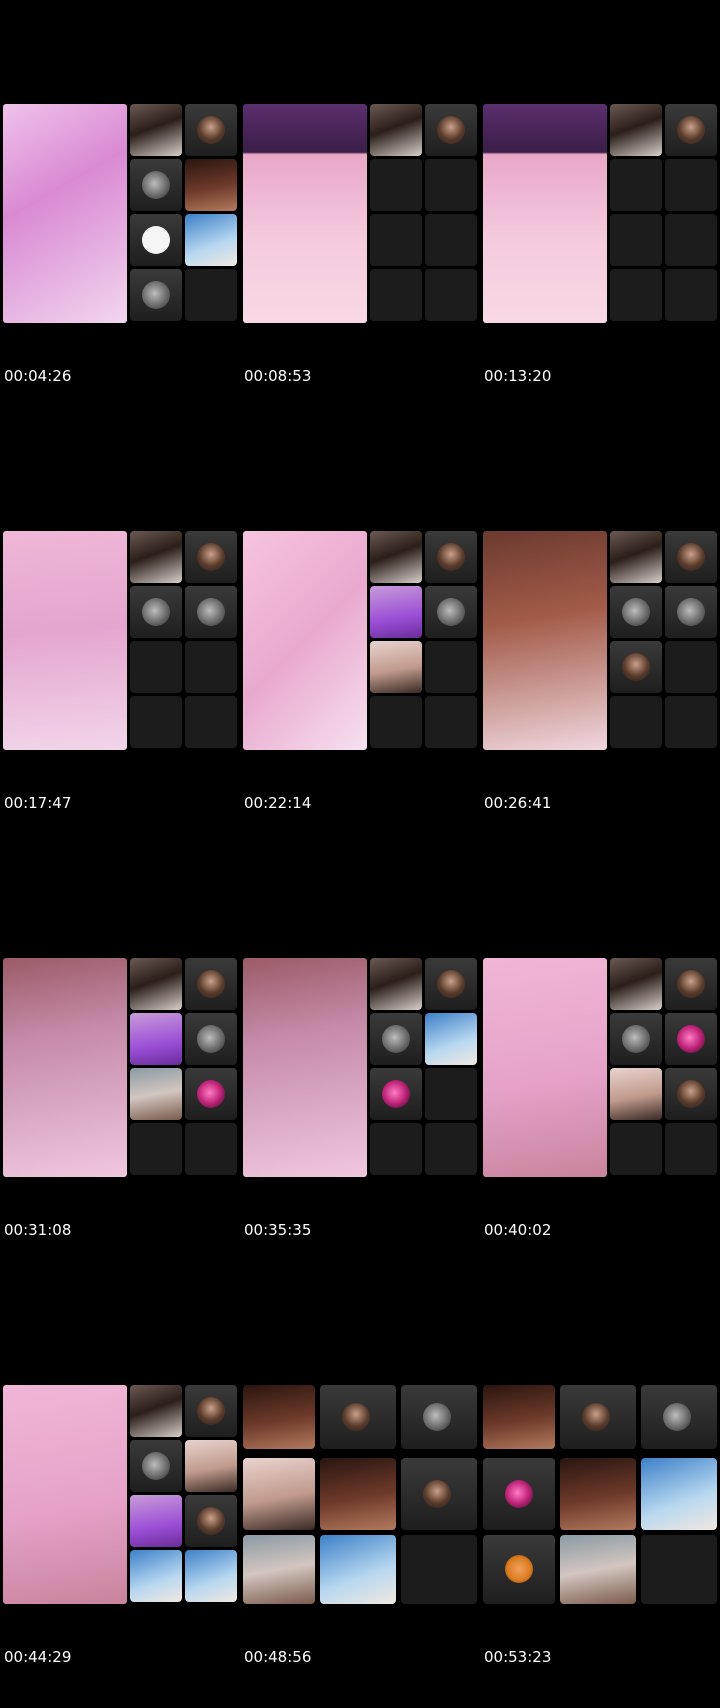 The width and height of the screenshot is (720, 1708). I want to click on thumbnail-3: 00:13:20, so click(600, 213).